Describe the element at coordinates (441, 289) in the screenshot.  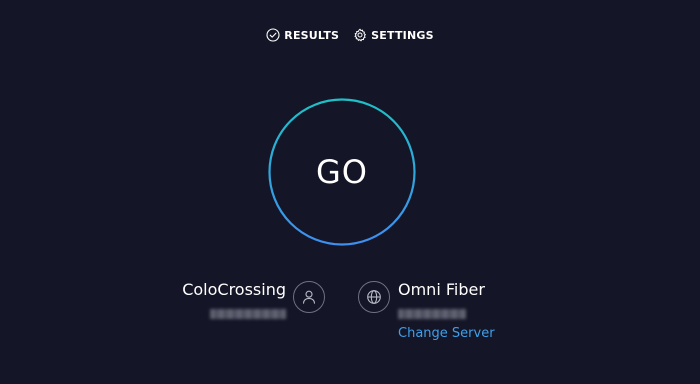
I see `server-name: Omni Fiber` at that location.